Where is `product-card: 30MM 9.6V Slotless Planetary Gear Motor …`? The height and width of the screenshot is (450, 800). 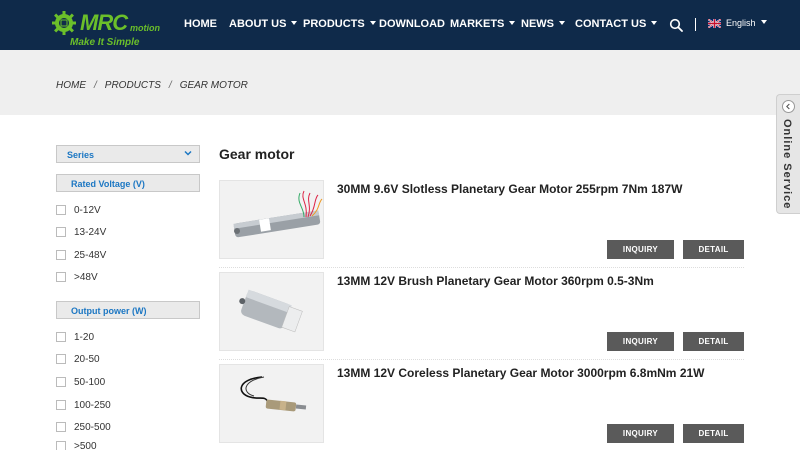
product-card: 30MM 9.6V Slotless Planetary Gear Motor … is located at coordinates (481, 224).